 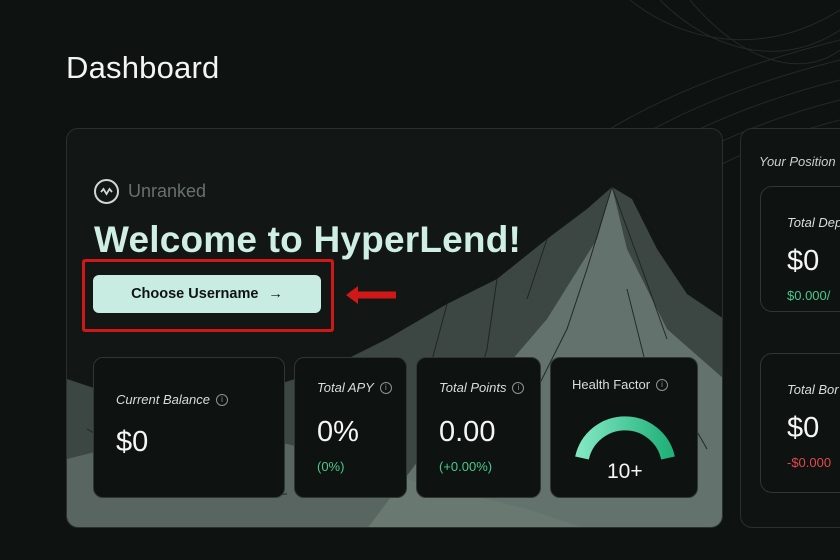 I want to click on left-arrow-icon, so click(x=371, y=295).